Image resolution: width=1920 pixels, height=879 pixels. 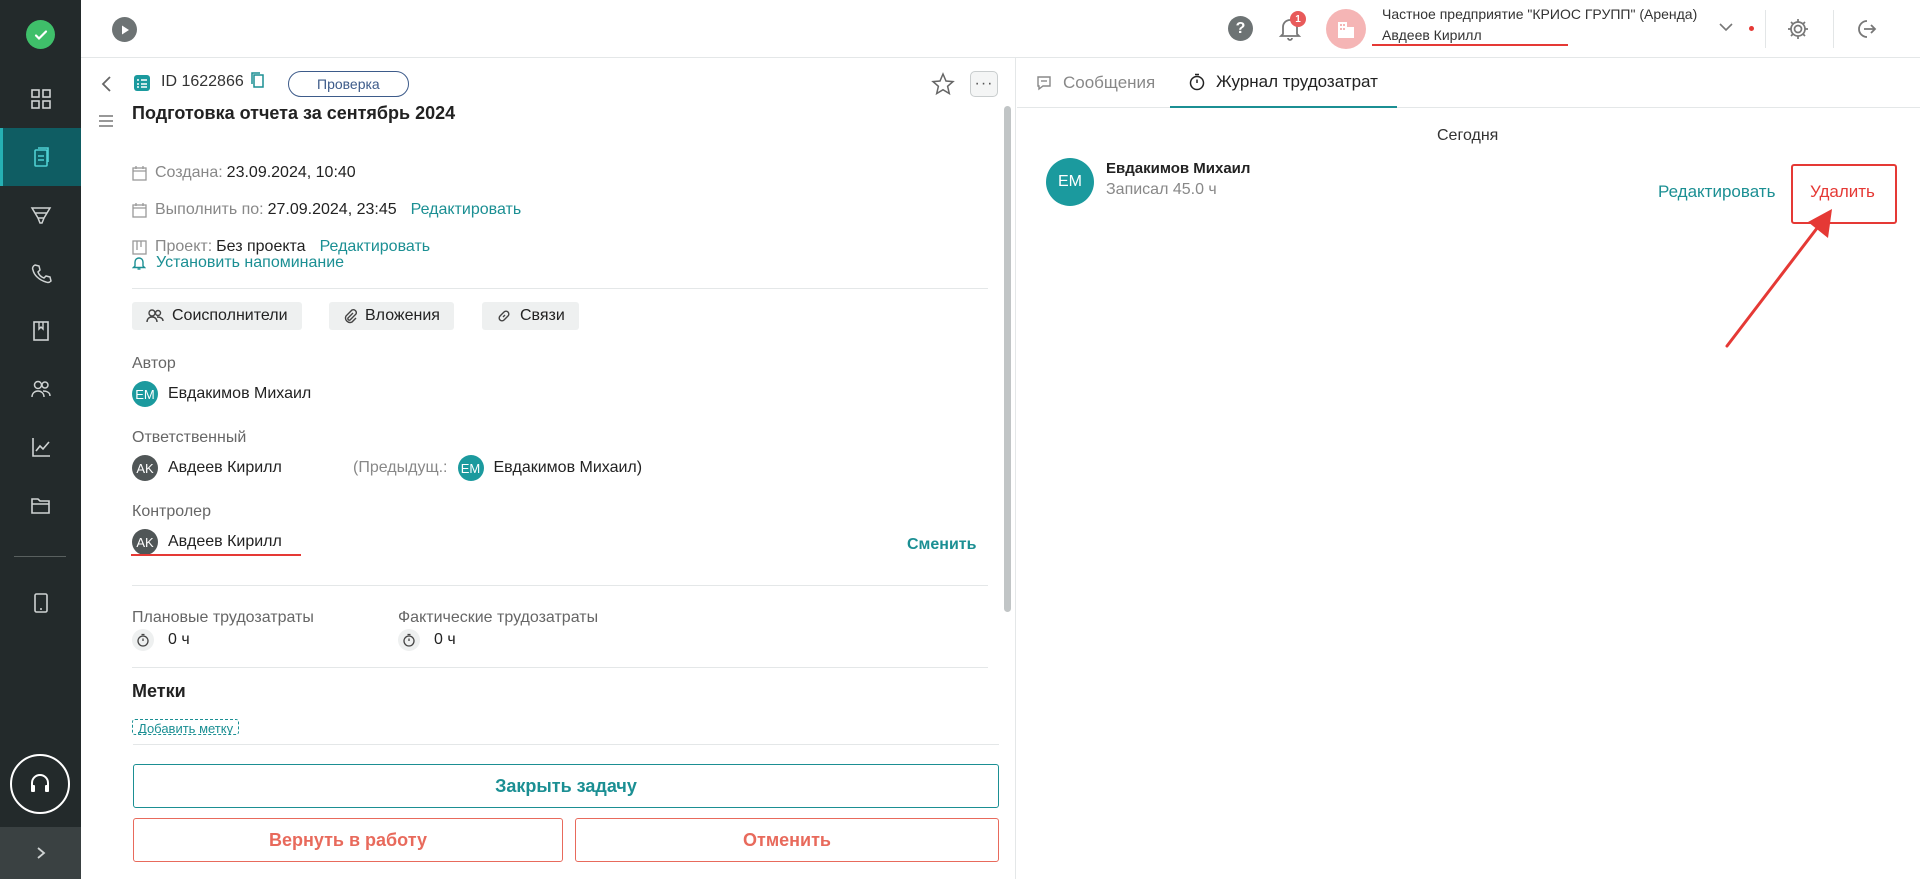 What do you see at coordinates (40, 157) in the screenshot?
I see `sidebar-item-tasks` at bounding box center [40, 157].